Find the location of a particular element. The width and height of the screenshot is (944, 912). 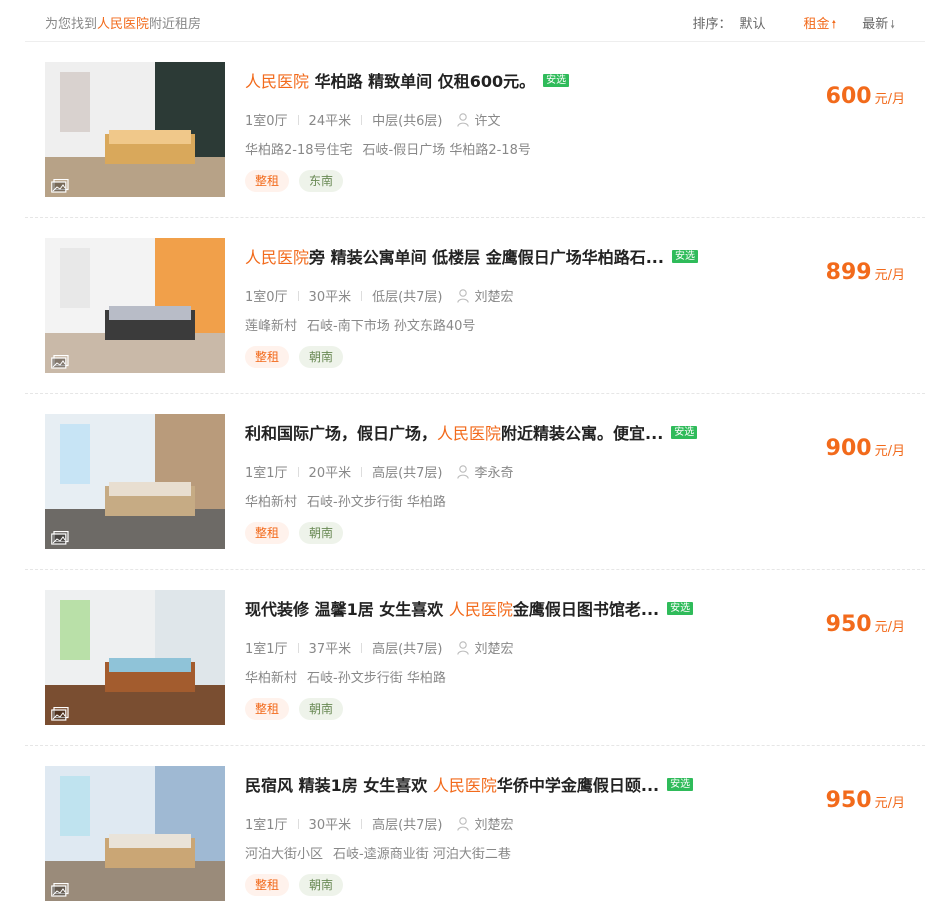

community-name: 莲峰新村 is located at coordinates (271, 326).